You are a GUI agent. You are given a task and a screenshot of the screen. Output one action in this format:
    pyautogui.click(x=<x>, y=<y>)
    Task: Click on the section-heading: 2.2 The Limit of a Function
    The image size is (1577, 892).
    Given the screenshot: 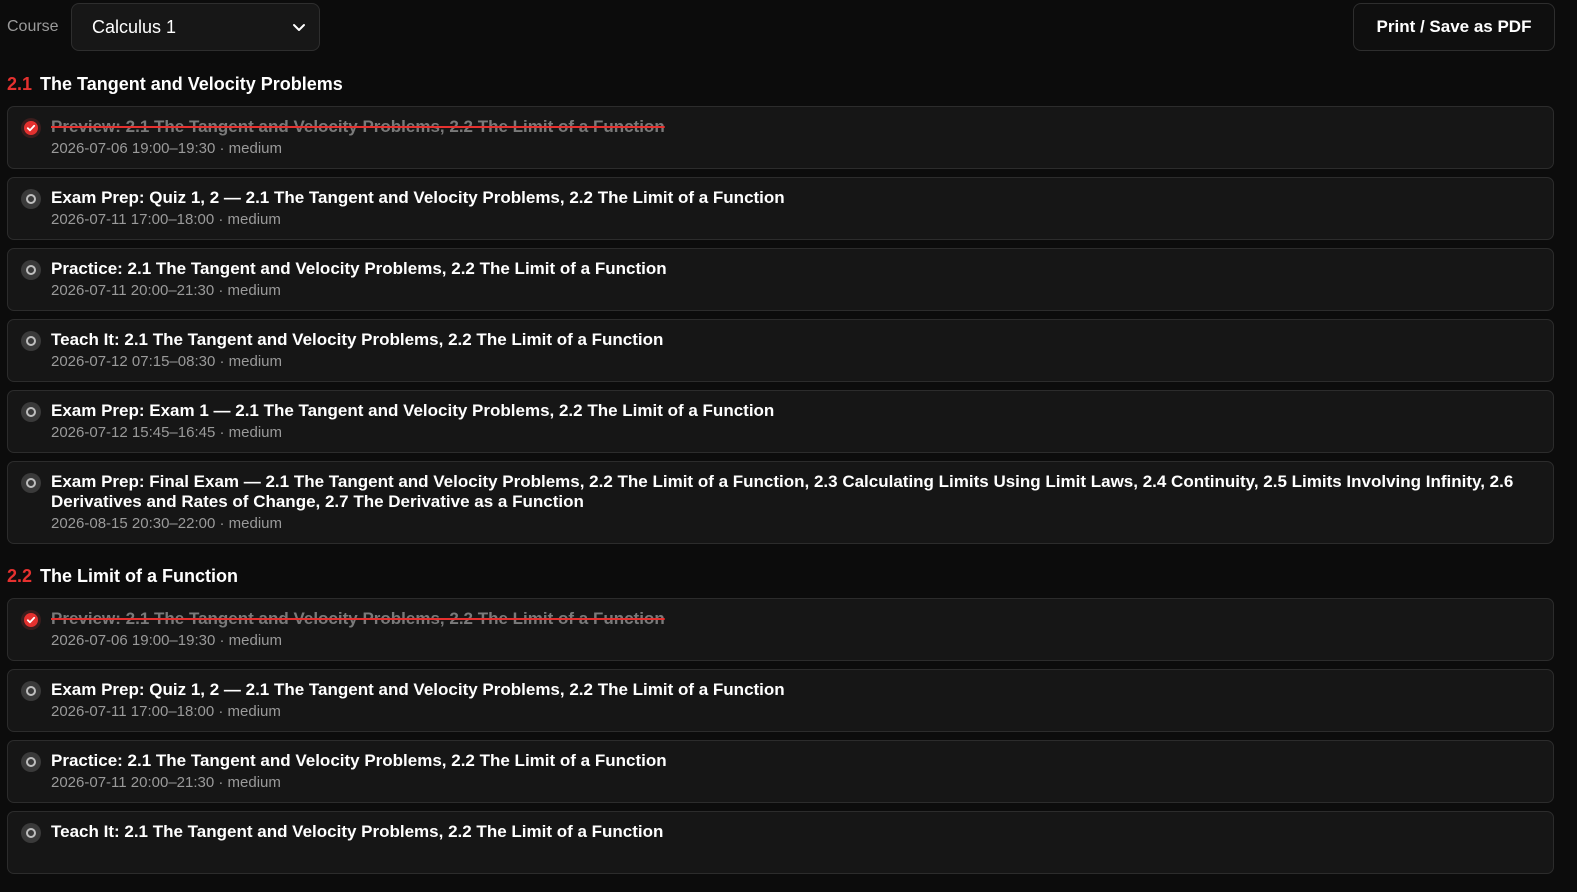 What is the action you would take?
    pyautogui.click(x=780, y=576)
    